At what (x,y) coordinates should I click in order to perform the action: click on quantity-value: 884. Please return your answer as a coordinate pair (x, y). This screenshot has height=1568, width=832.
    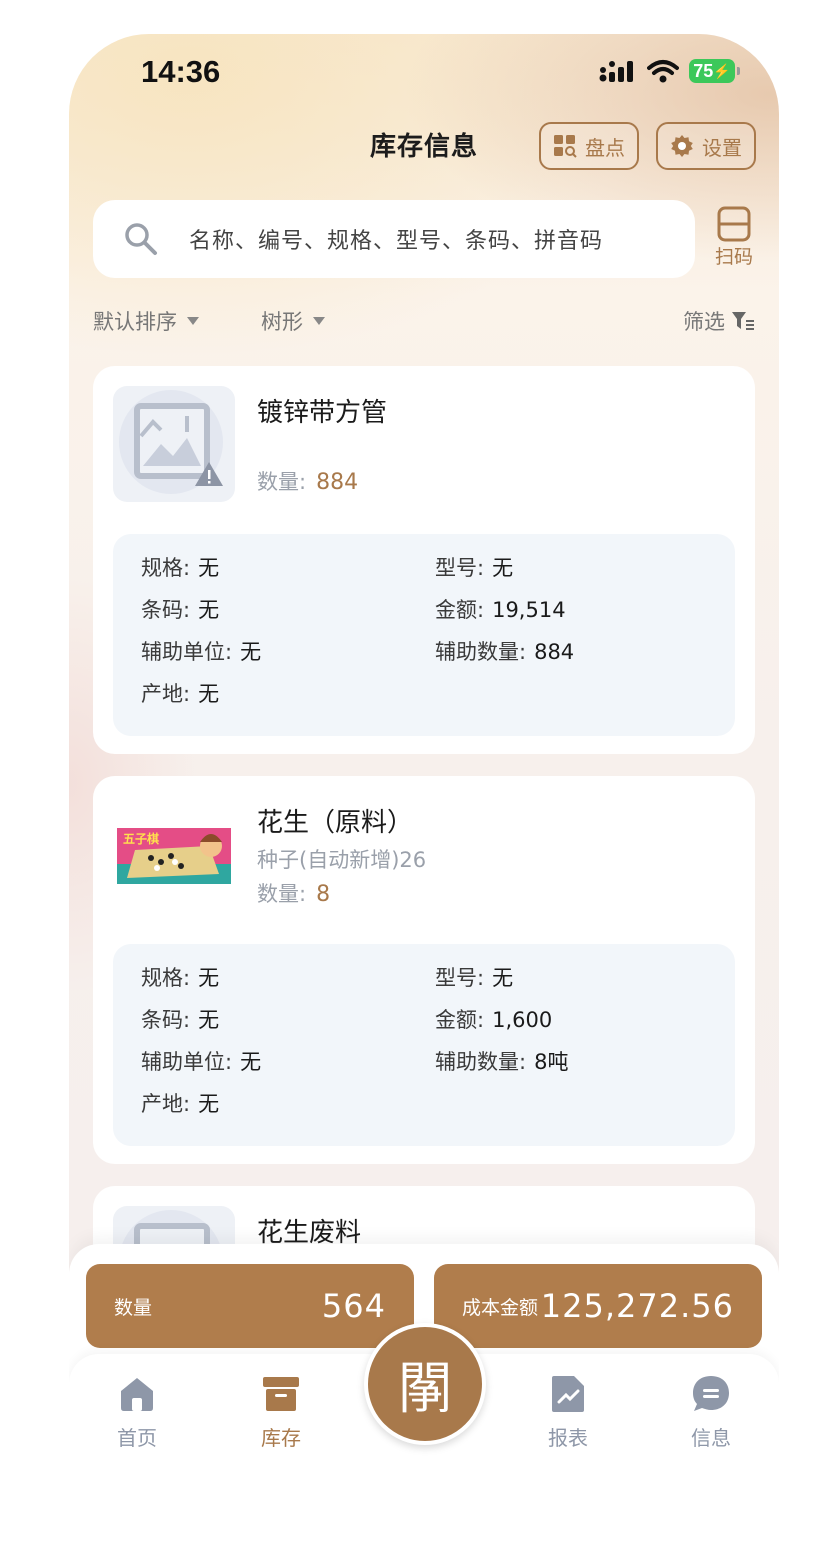
    Looking at the image, I should click on (337, 482).